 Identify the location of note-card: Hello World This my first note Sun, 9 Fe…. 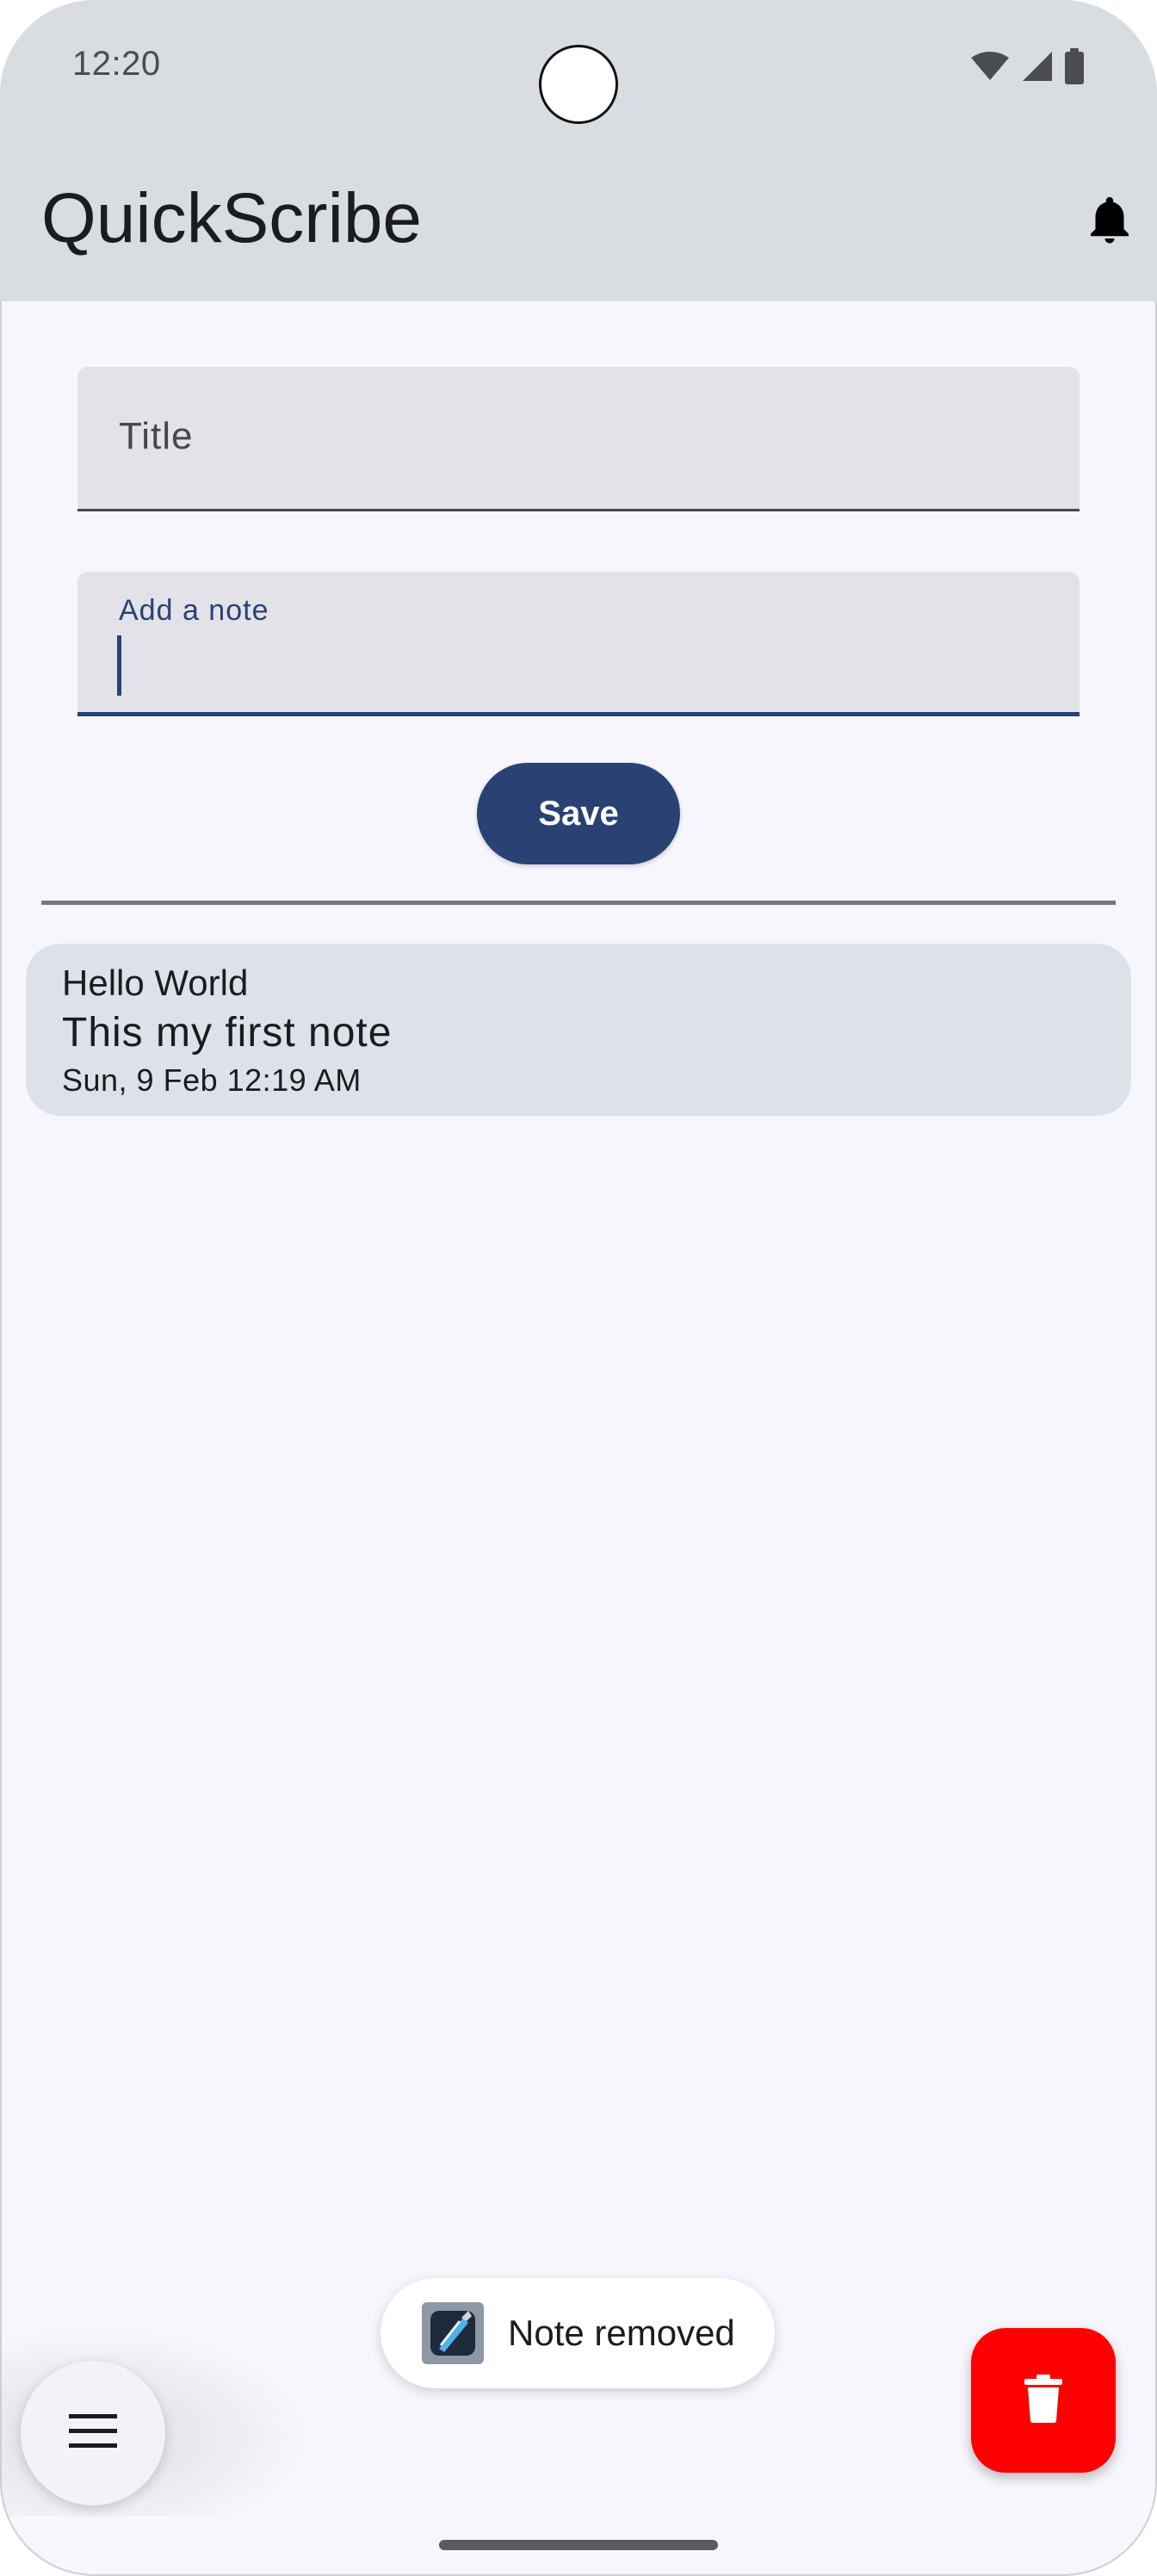
(579, 1030).